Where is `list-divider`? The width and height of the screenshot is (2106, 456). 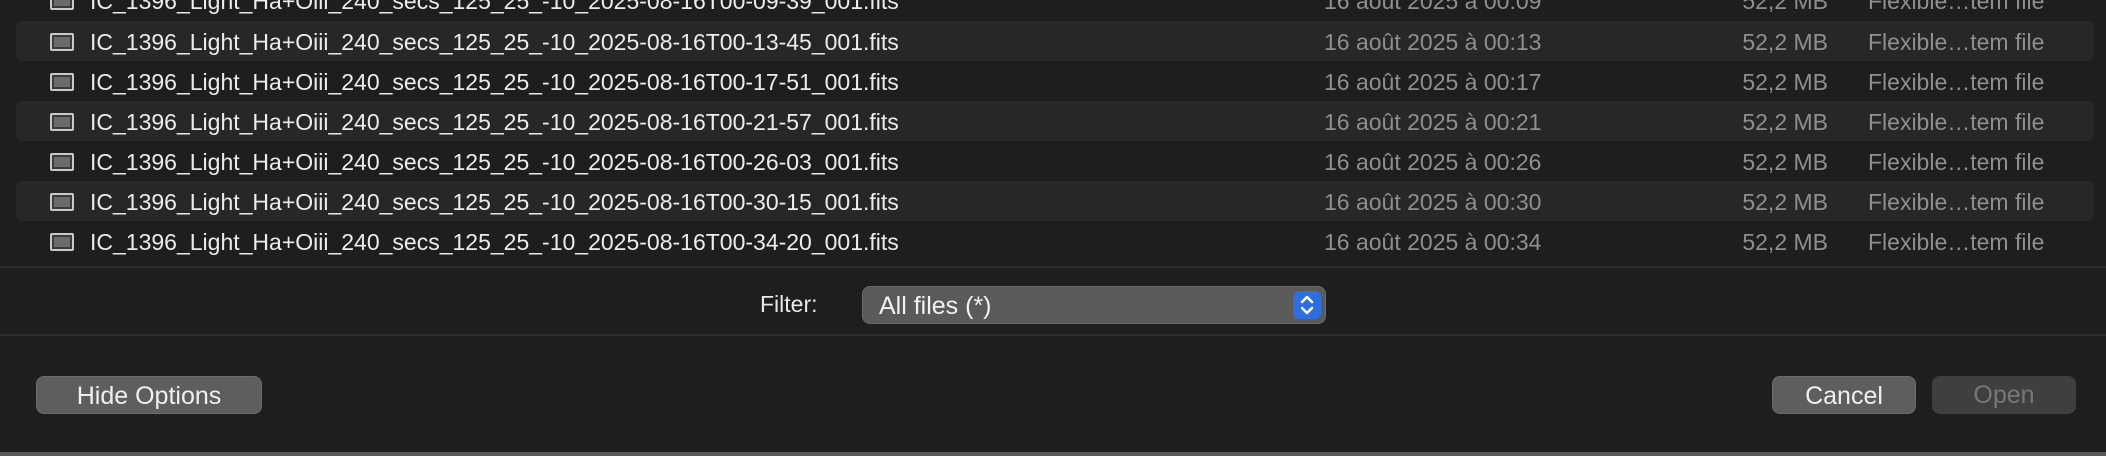 list-divider is located at coordinates (1053, 267).